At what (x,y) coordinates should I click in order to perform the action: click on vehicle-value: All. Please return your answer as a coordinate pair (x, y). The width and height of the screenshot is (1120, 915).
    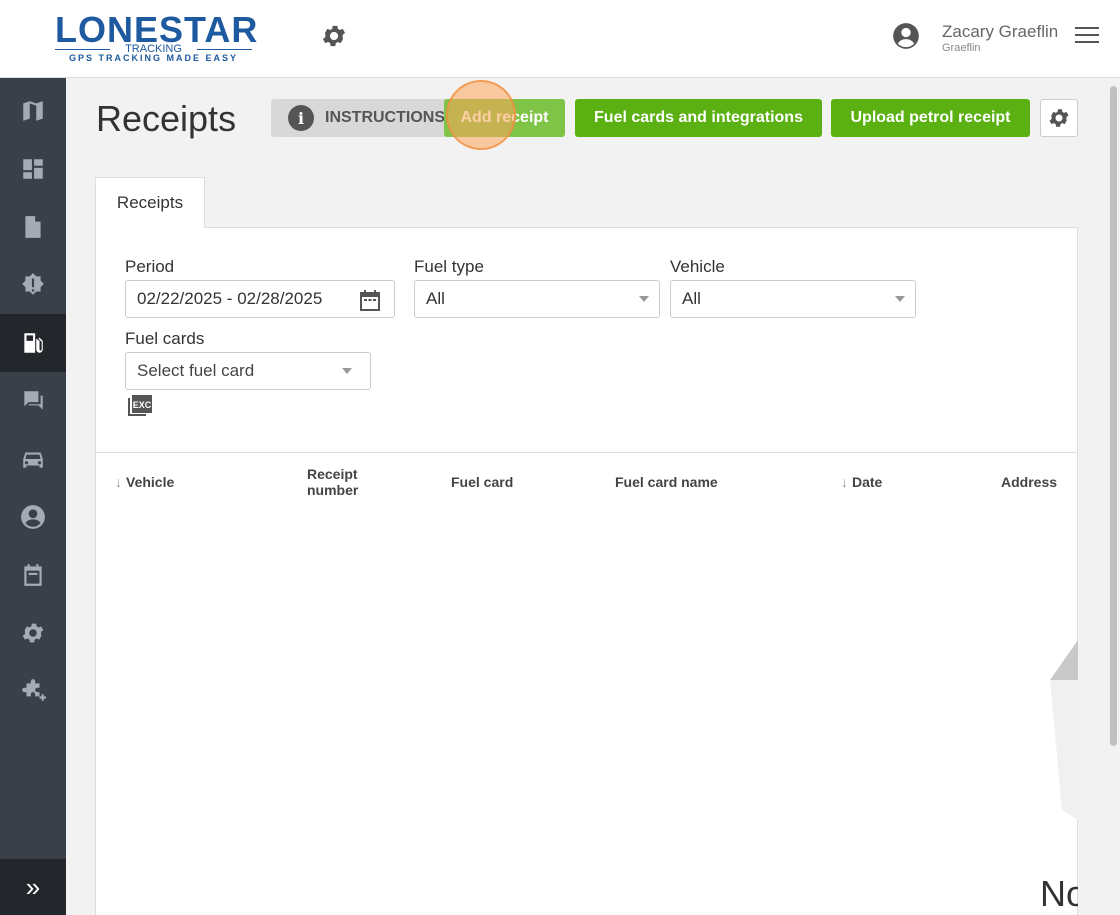
    Looking at the image, I should click on (691, 298).